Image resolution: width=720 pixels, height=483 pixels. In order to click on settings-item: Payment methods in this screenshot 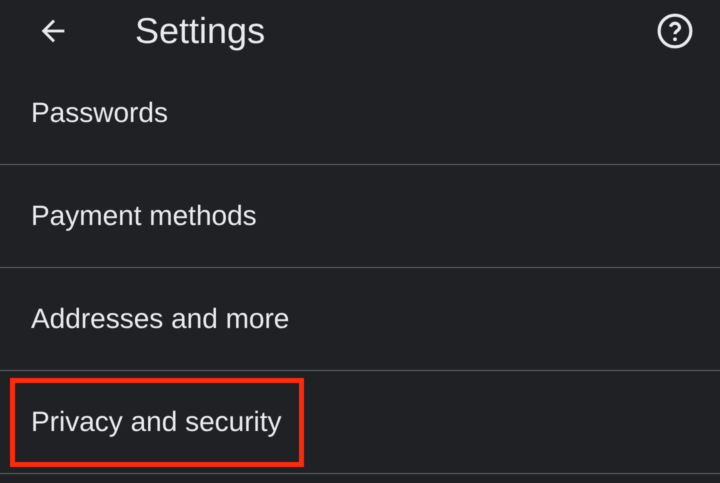, I will do `click(144, 216)`.